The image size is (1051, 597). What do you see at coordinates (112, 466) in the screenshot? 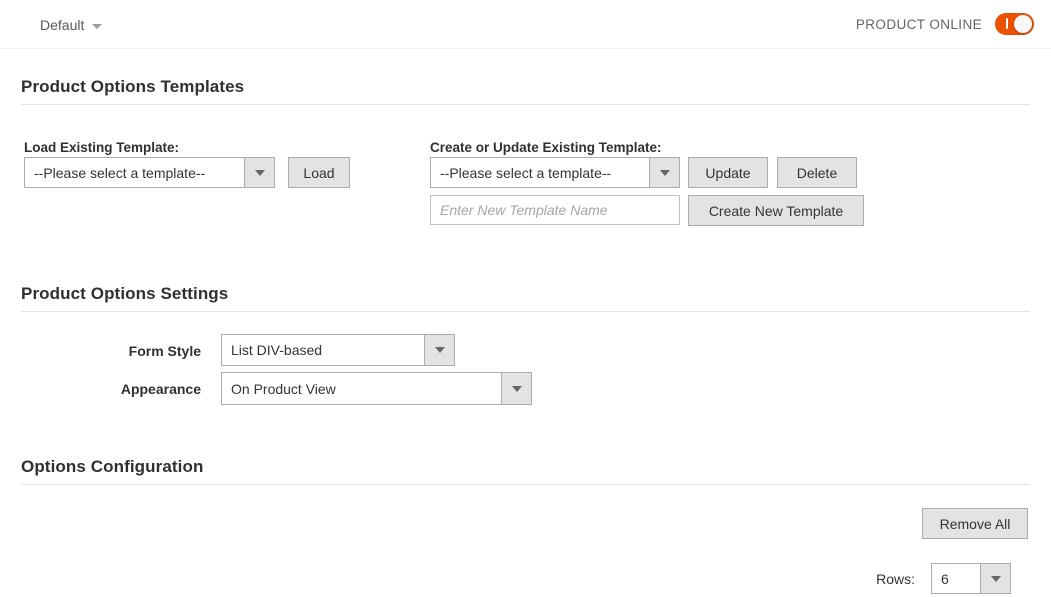
I see `options-configuration-title: Options Configuration` at bounding box center [112, 466].